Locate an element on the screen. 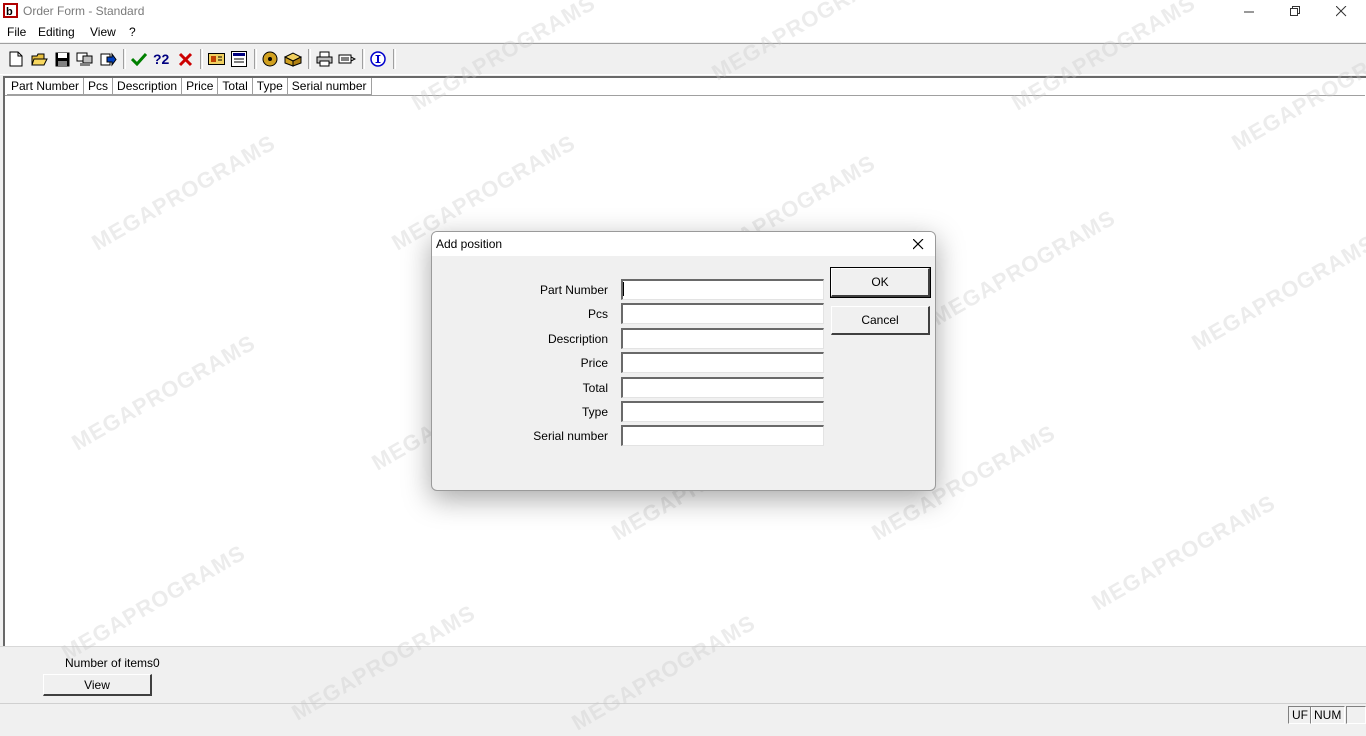 The width and height of the screenshot is (1366, 736). view-button: View is located at coordinates (97, 685).